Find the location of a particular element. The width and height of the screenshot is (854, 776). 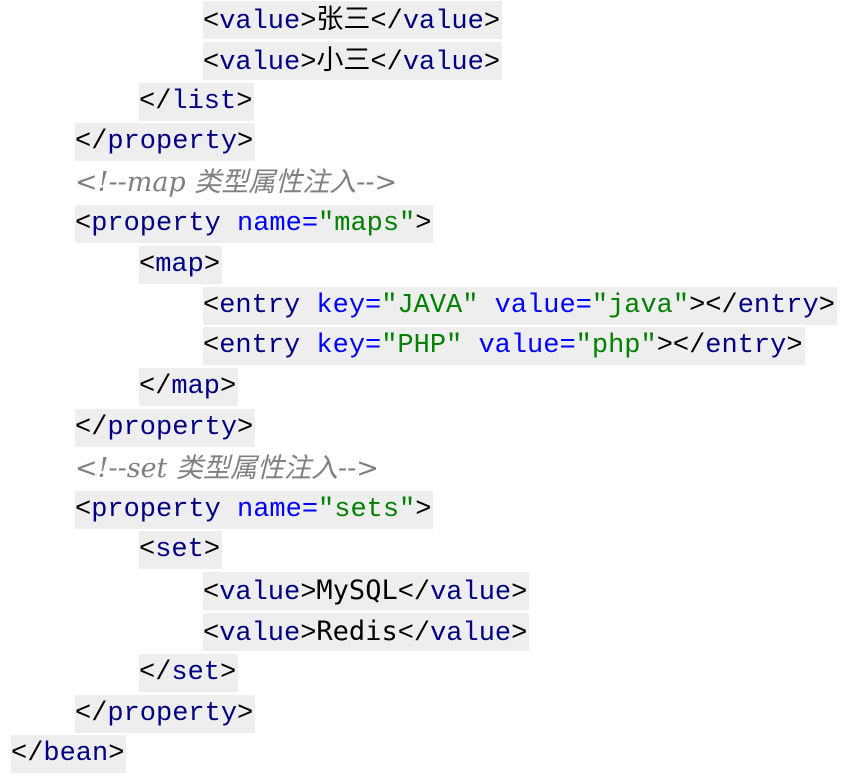

line-highlight: <!--set 类型属性注入--> is located at coordinates (228, 469).